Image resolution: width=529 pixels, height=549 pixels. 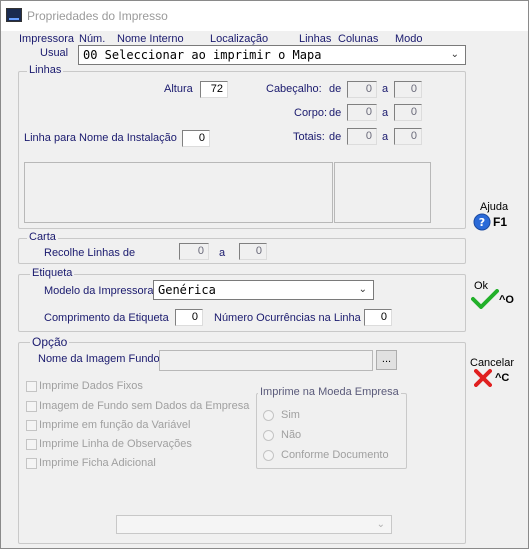 I want to click on col-linhas: Linhas, so click(x=315, y=39).